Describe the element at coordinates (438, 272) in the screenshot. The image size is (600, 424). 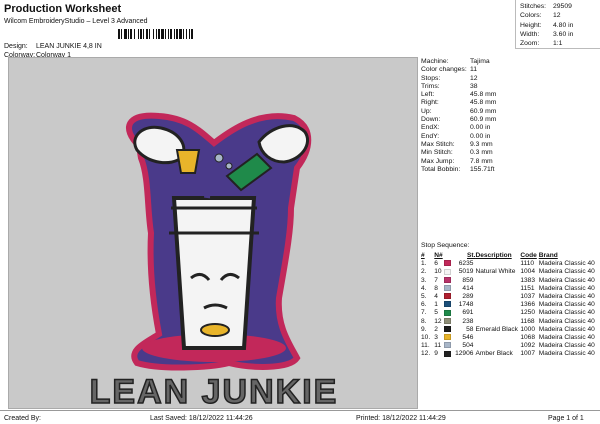
I see `stop-nn: 10` at that location.